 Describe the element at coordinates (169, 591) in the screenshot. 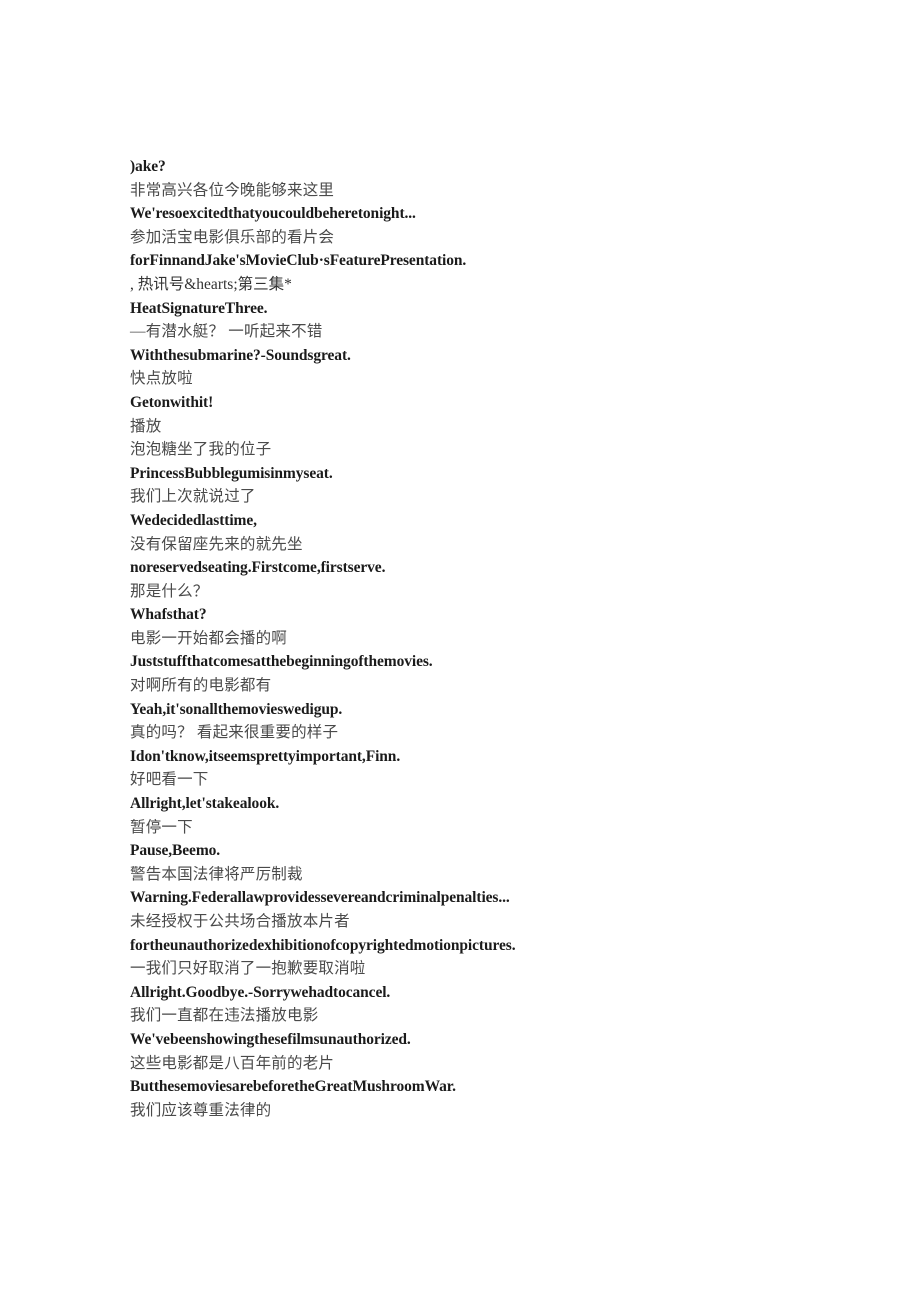

I see `transcript-line: 那是什么？` at that location.